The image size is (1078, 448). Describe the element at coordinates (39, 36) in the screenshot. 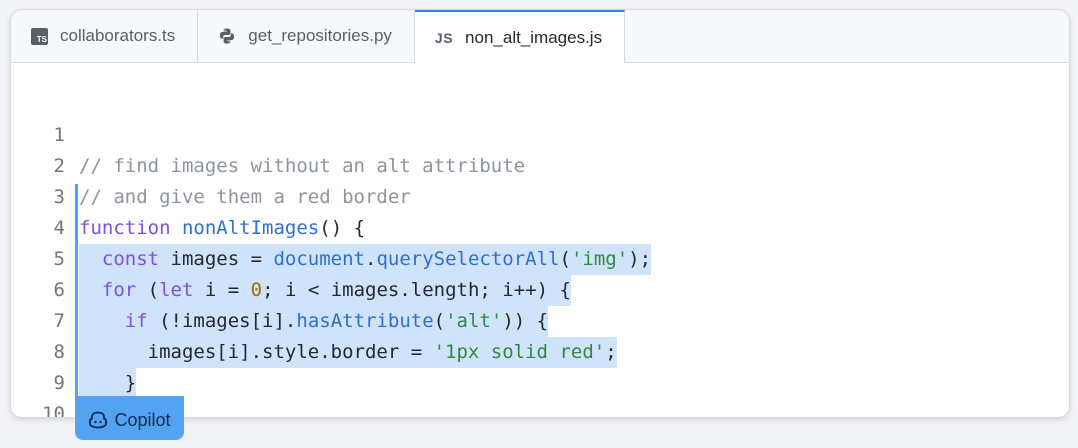

I see `typescript-icon: TS` at that location.